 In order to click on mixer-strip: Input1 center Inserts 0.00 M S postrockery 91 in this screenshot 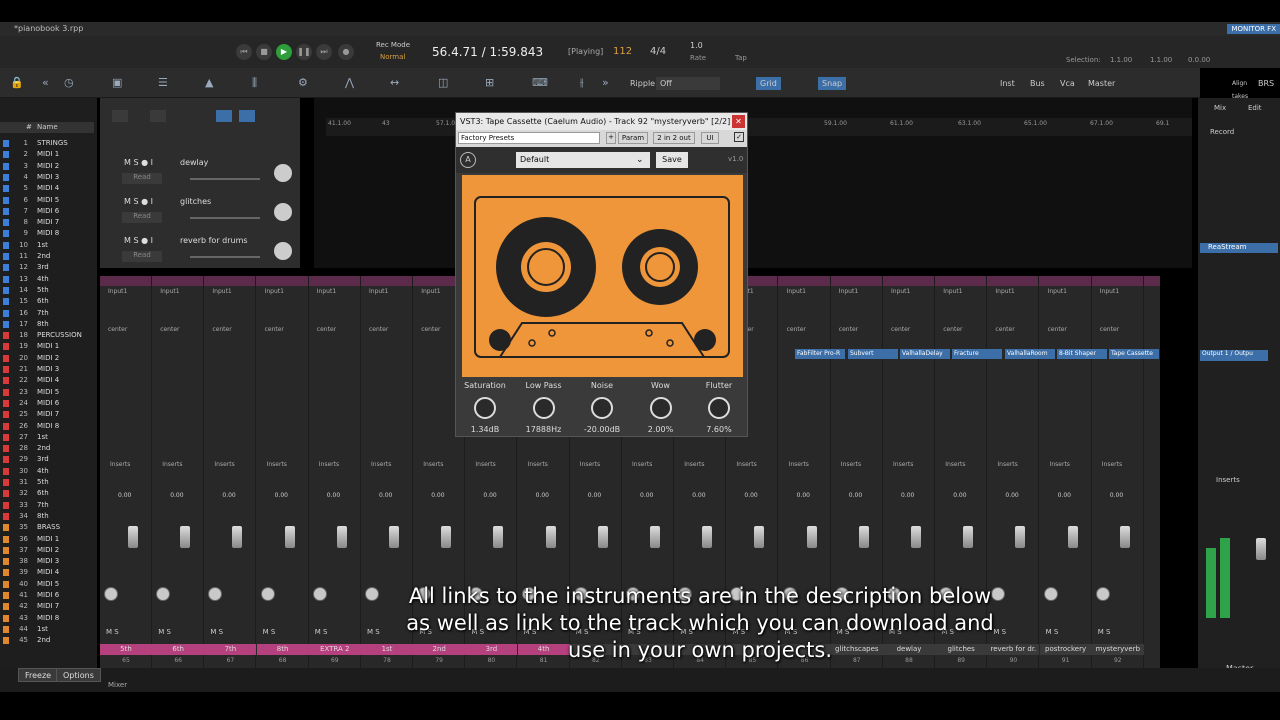, I will do `click(1065, 472)`.